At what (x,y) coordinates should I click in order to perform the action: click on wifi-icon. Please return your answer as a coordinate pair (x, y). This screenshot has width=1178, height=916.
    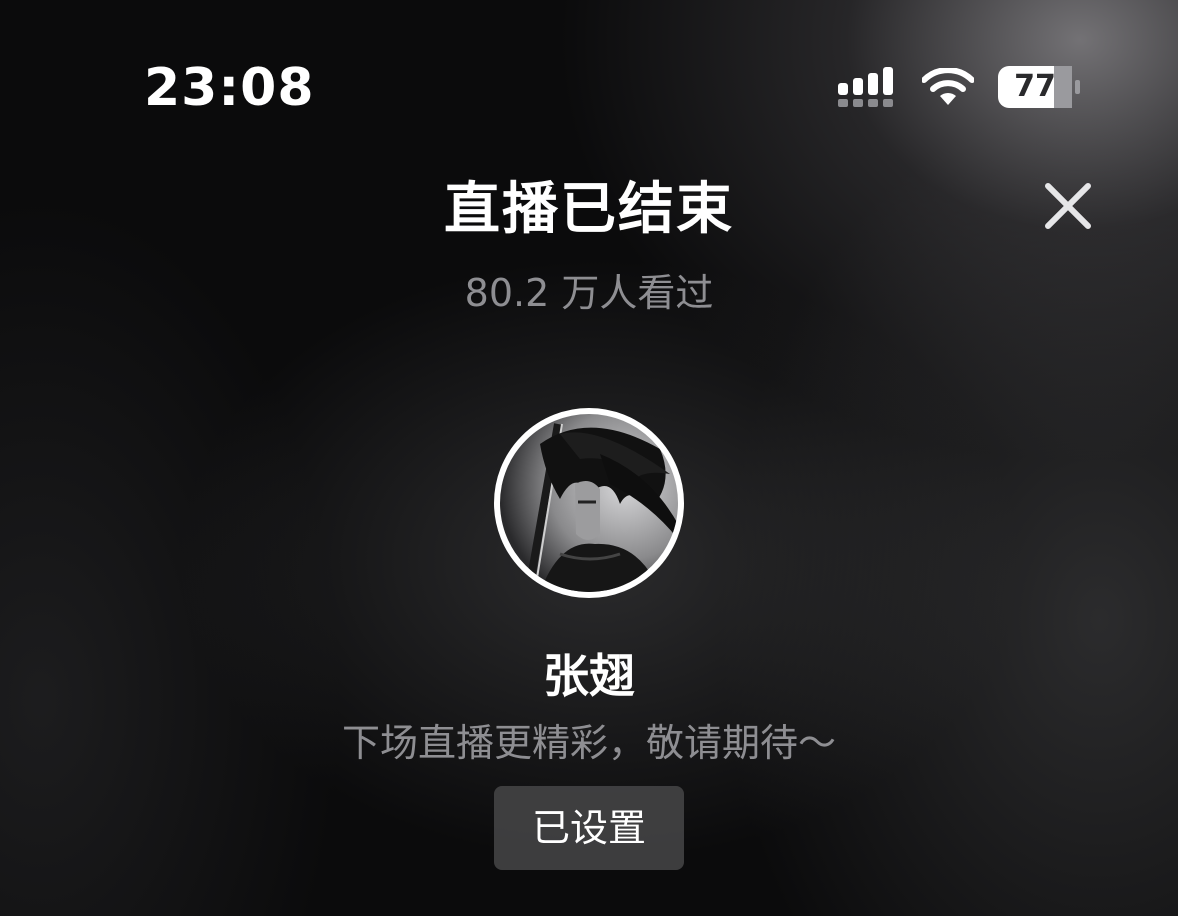
    Looking at the image, I should click on (948, 87).